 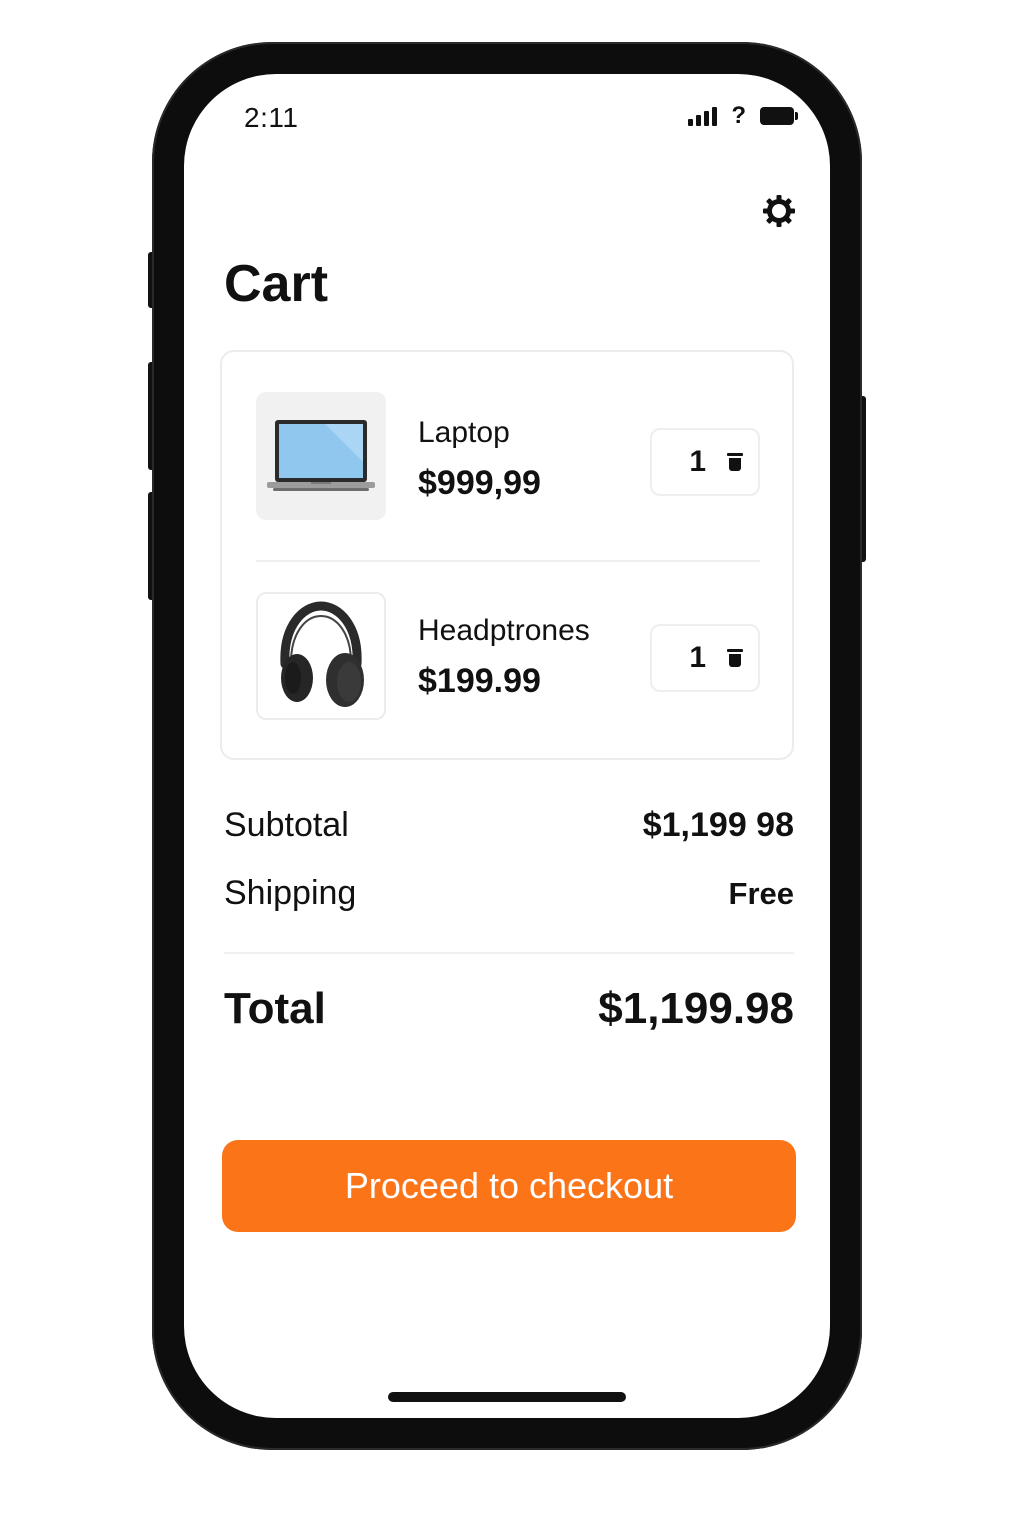 I want to click on item-price: $199.99, so click(x=479, y=681).